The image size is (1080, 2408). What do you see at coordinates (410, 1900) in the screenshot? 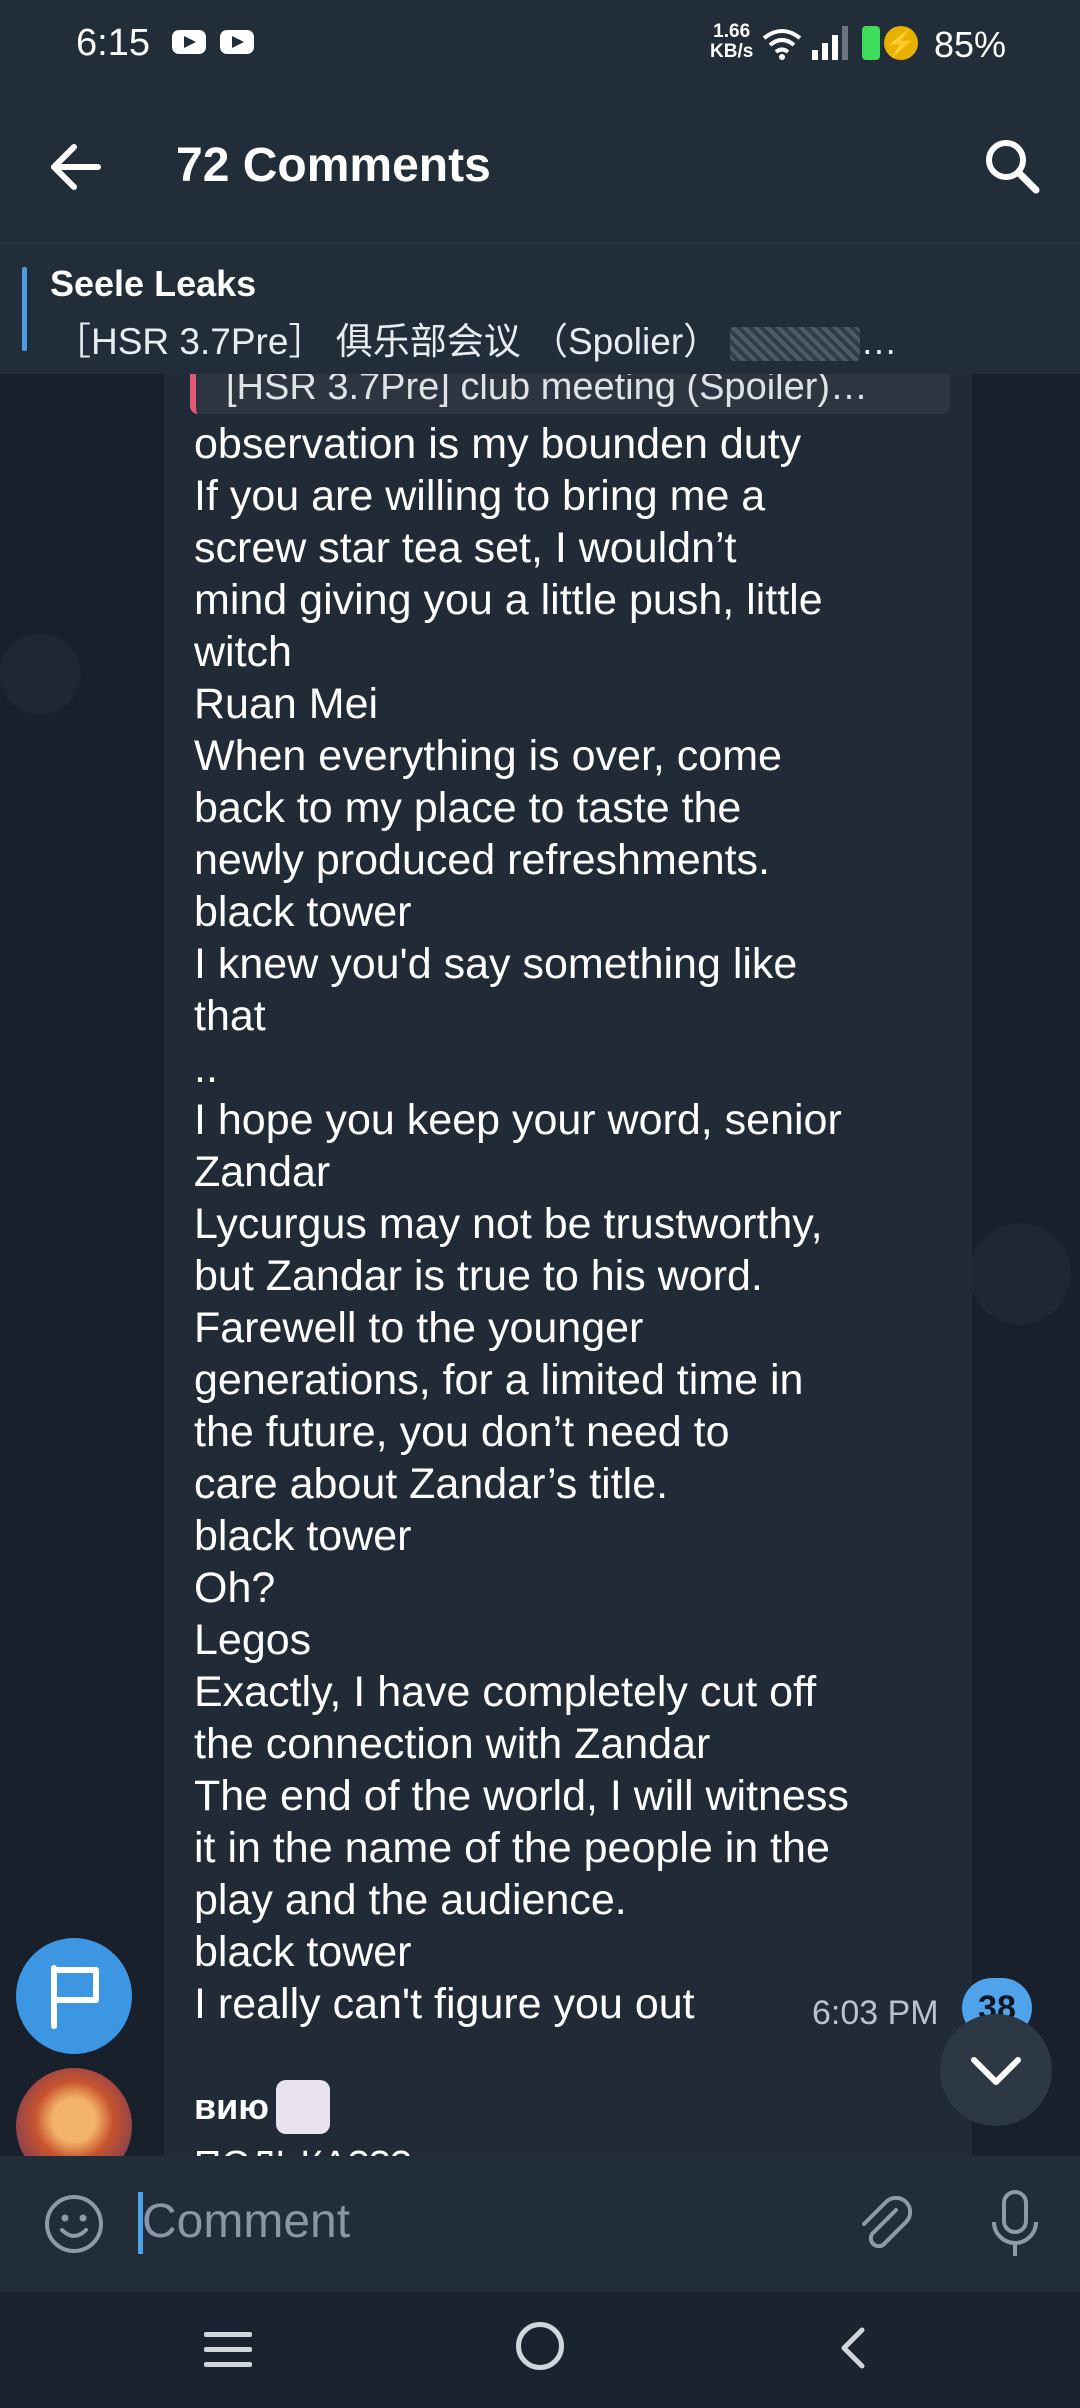
I see `message-line: play and the audience.` at bounding box center [410, 1900].